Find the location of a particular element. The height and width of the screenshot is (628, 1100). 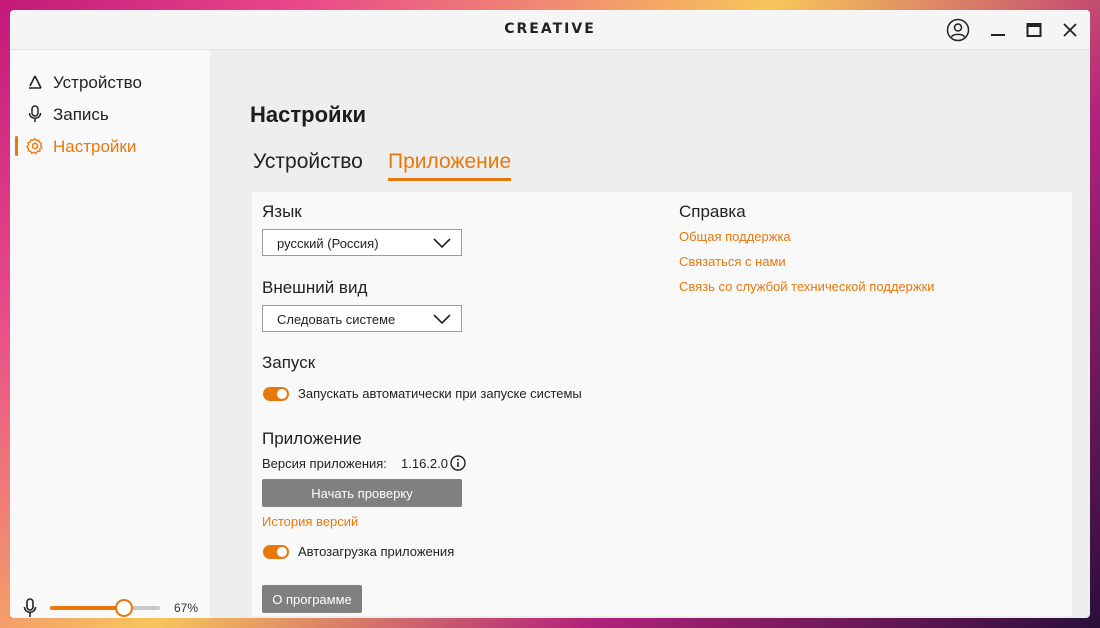

minimize-button is located at coordinates (998, 30).